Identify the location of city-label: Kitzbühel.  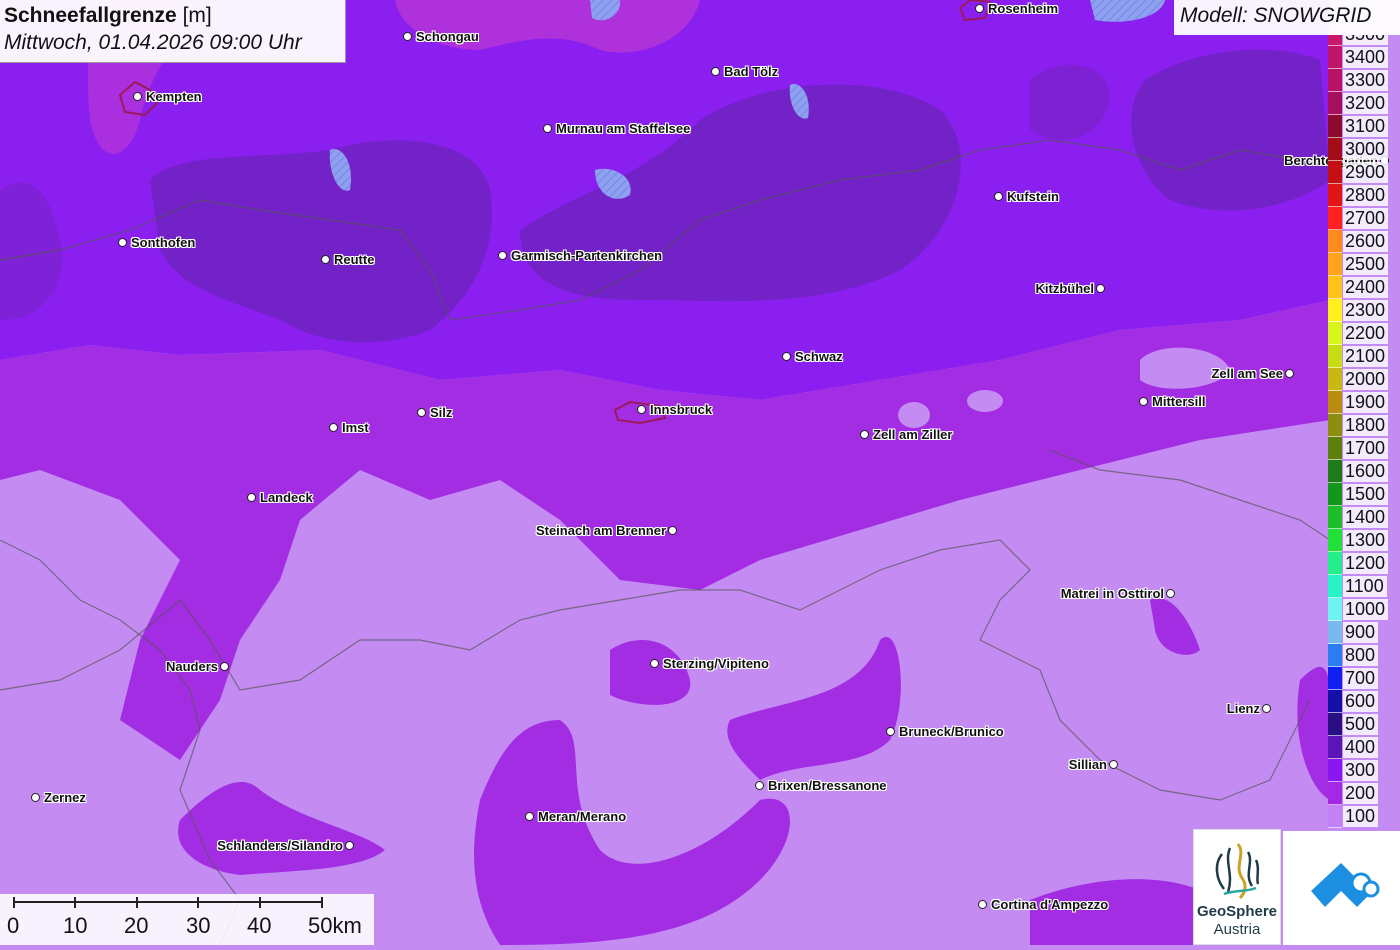
(1065, 288).